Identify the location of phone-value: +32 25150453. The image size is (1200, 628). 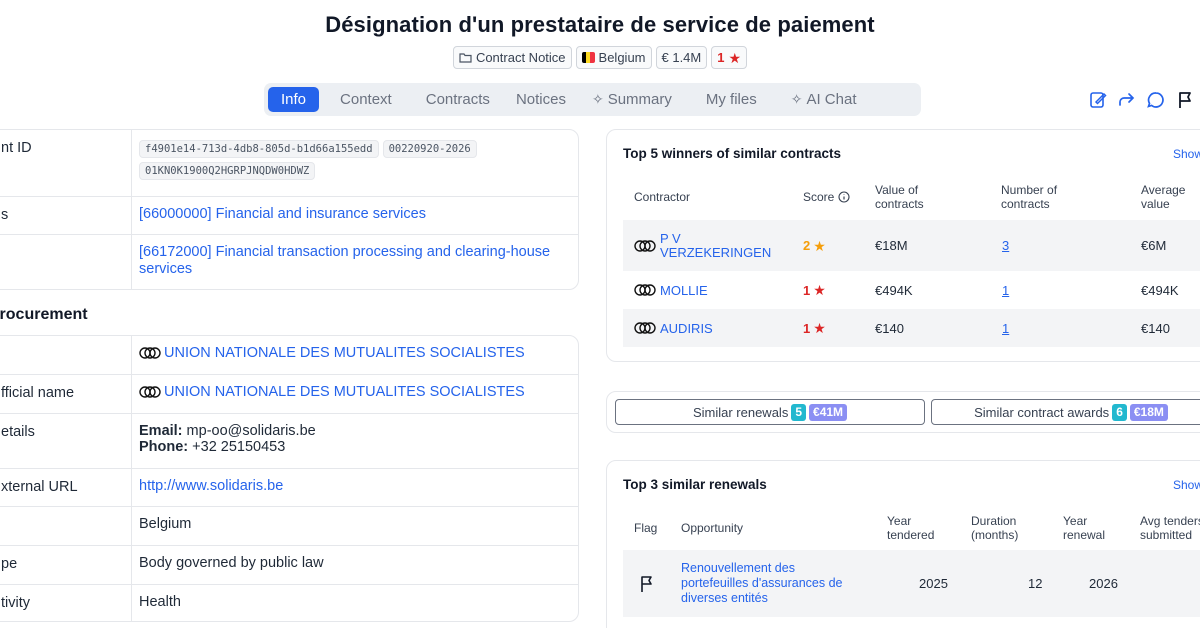
(238, 447).